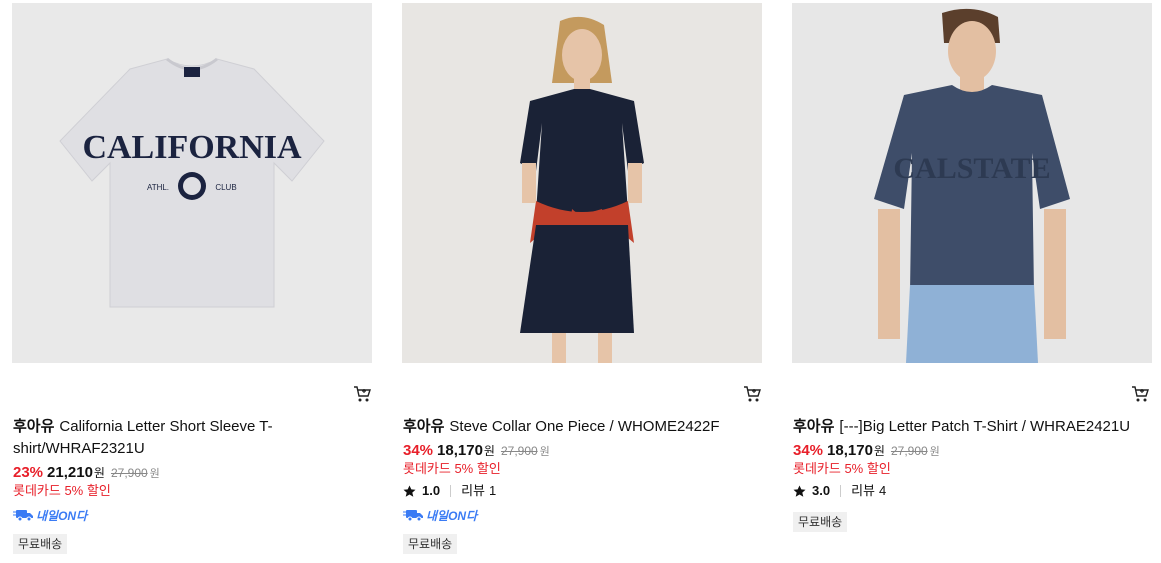 This screenshot has width=1161, height=563. What do you see at coordinates (883, 490) in the screenshot?
I see `review-count: 4` at bounding box center [883, 490].